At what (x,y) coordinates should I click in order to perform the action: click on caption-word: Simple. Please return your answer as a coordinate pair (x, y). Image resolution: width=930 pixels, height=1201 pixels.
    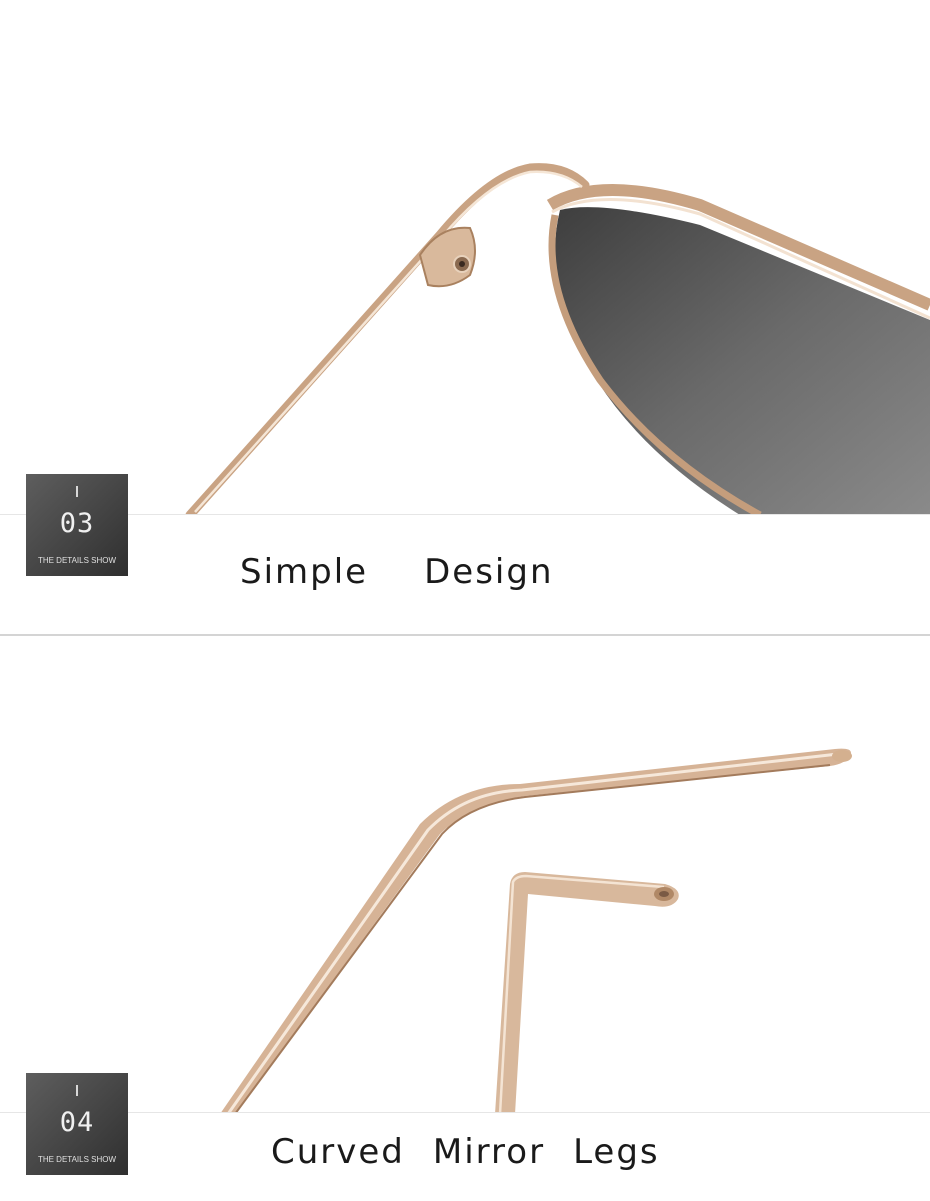
    Looking at the image, I should click on (304, 572).